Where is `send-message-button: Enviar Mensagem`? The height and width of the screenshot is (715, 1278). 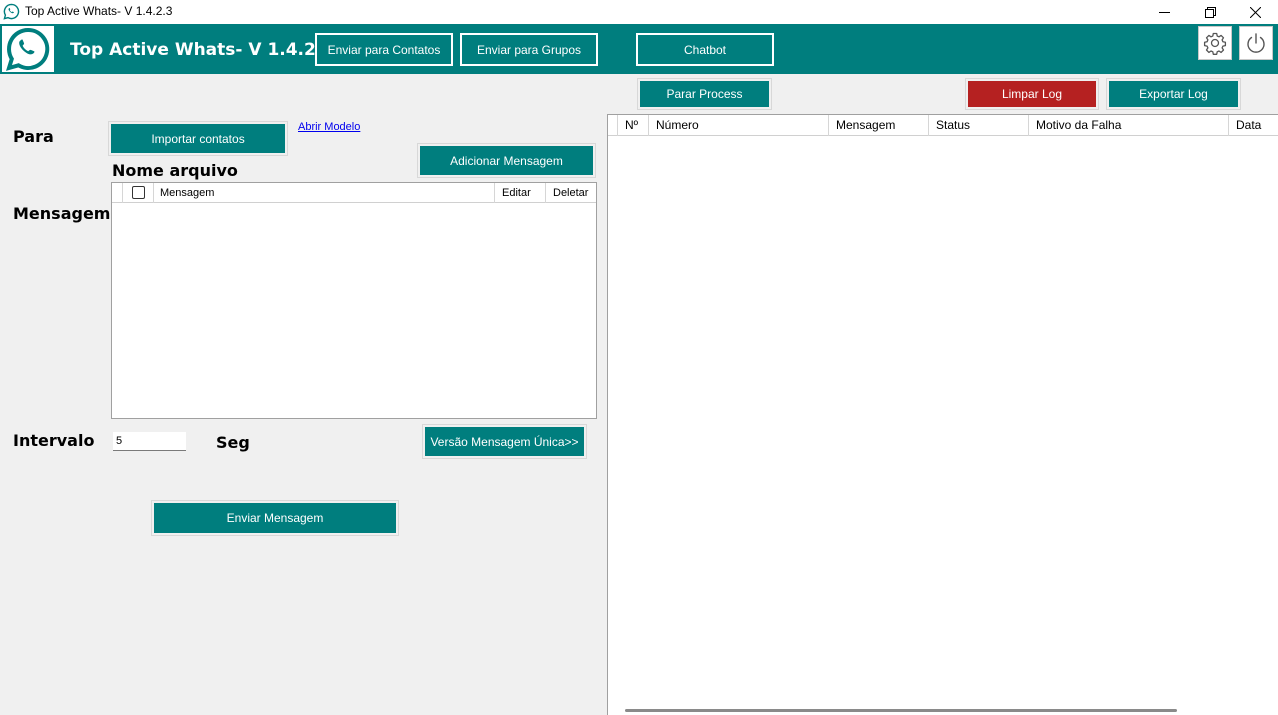 send-message-button: Enviar Mensagem is located at coordinates (275, 518).